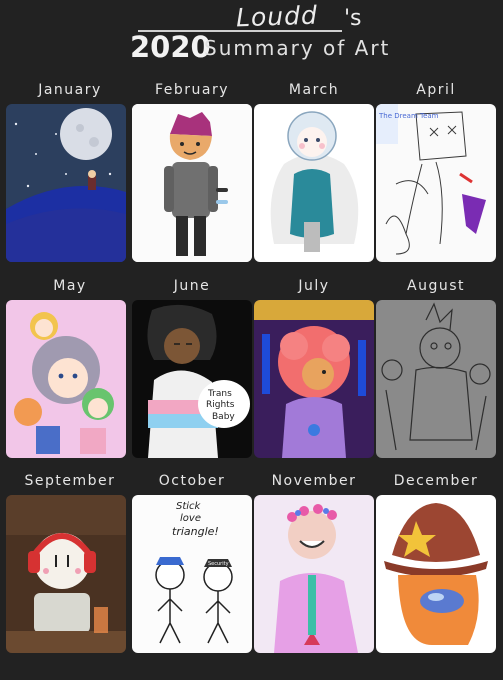 Image resolution: width=503 pixels, height=680 pixels. Describe the element at coordinates (70, 286) in the screenshot. I see `month-label-may: May` at that location.